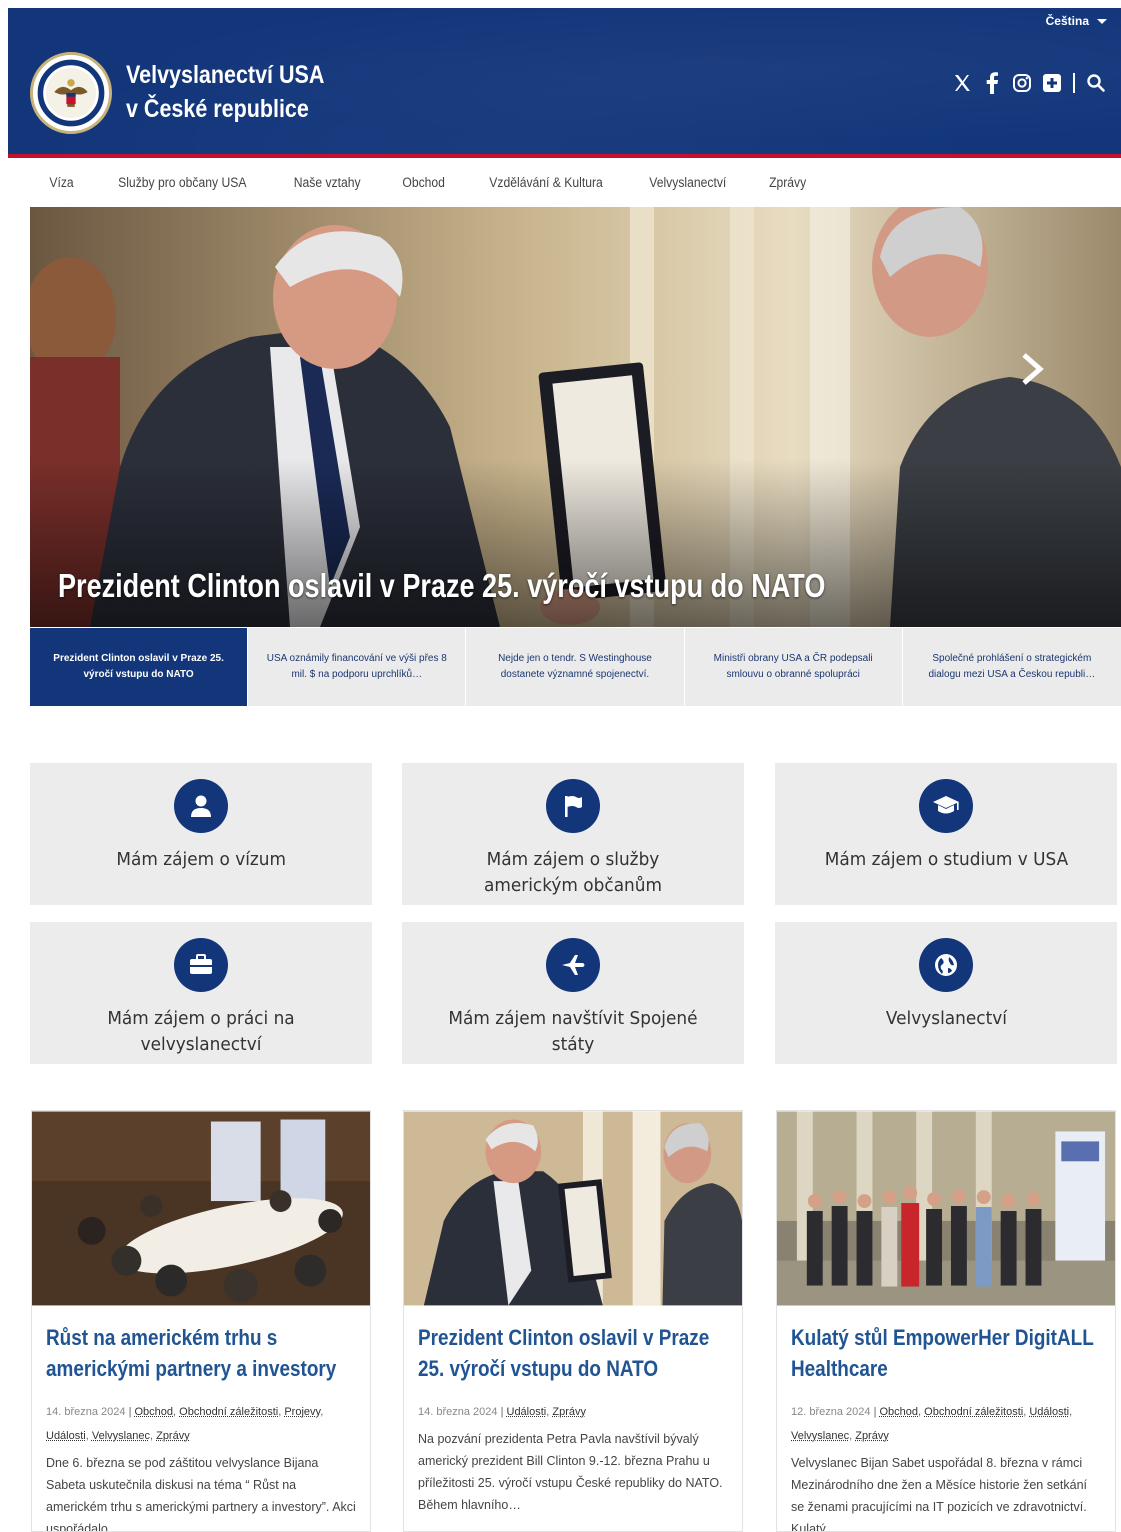 The width and height of the screenshot is (1121, 1532). What do you see at coordinates (546, 182) in the screenshot?
I see `nav-item-vzdelavani: Vzdělávání & Kultura` at bounding box center [546, 182].